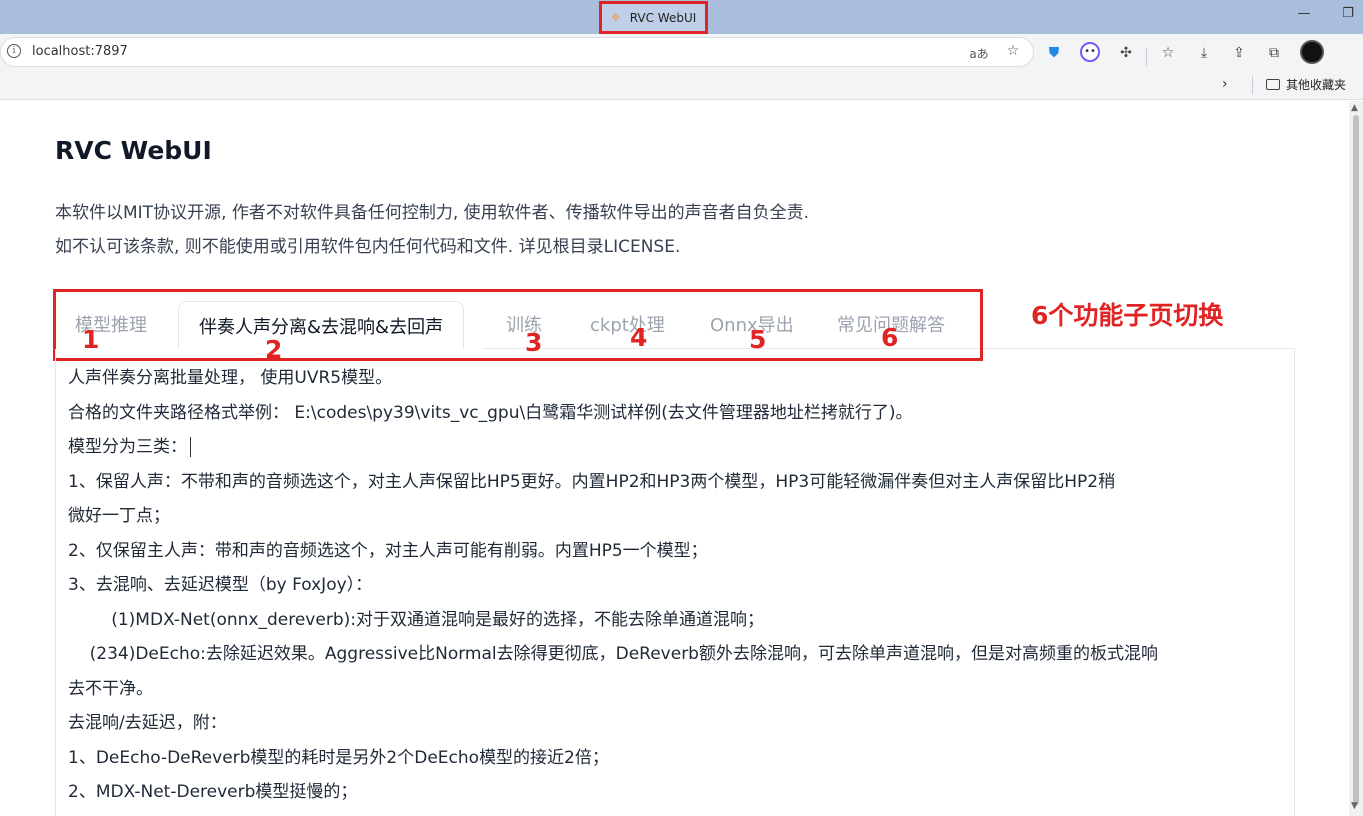 The width and height of the screenshot is (1363, 816). I want to click on annotation-label: 6个功能子页切换, so click(1127, 315).